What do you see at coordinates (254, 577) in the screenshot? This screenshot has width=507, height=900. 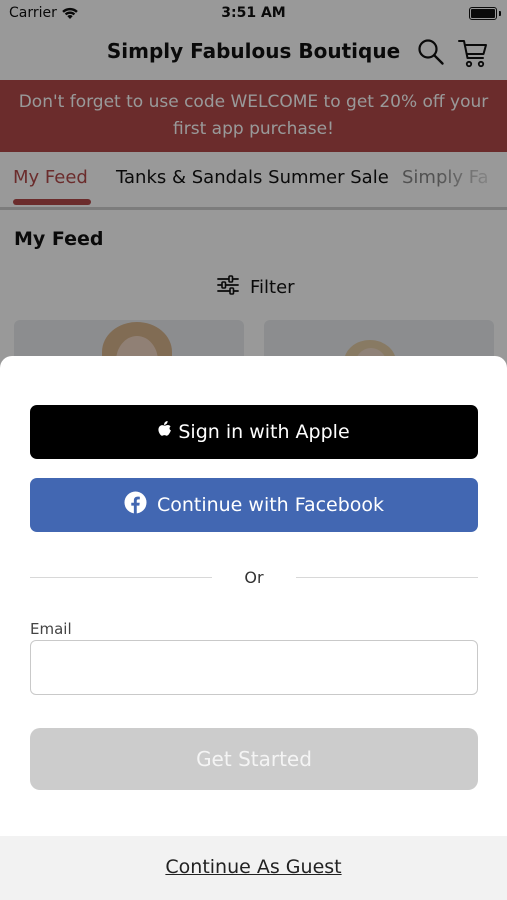 I see `or-divider: Or` at bounding box center [254, 577].